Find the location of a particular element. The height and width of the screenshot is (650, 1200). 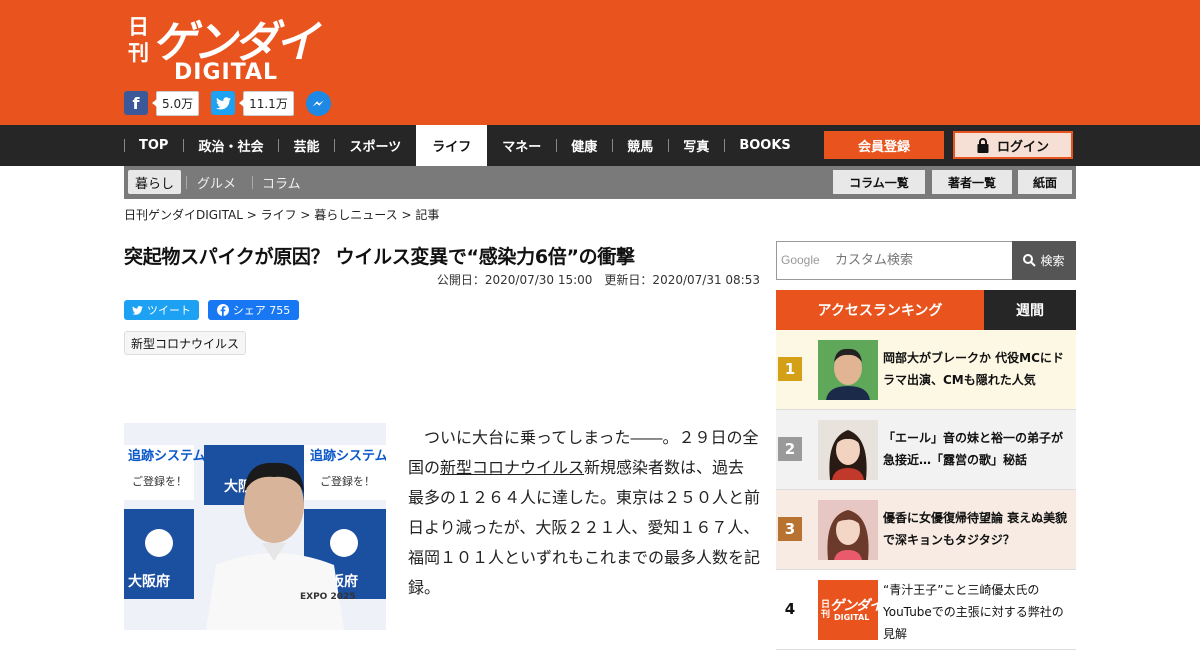

rank-title: 「エール」音の妹と裕一の弟子が急接近…「露営の歌」秘話 is located at coordinates (973, 449).